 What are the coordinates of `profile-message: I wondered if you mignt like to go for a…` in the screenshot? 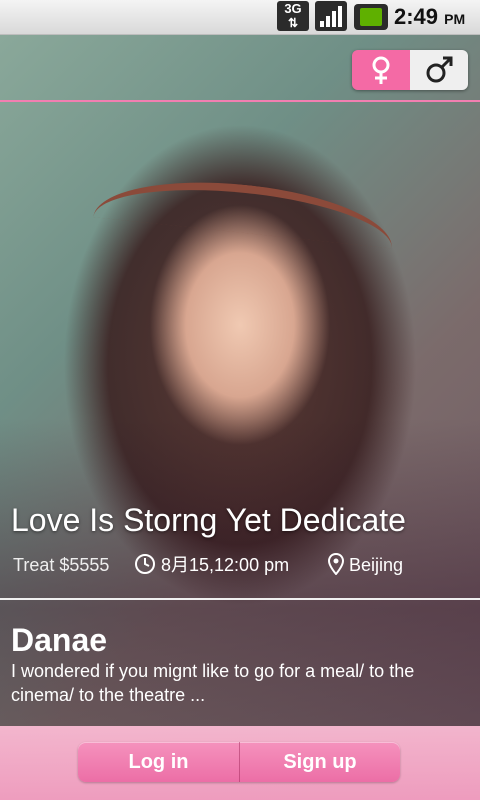 It's located at (213, 683).